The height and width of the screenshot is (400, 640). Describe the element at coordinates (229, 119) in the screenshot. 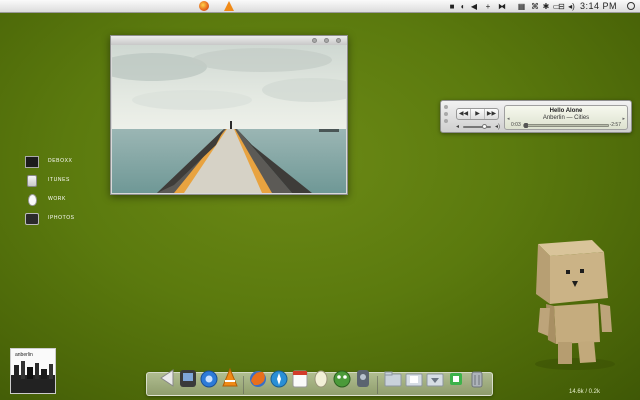

I see `pier-photo` at that location.